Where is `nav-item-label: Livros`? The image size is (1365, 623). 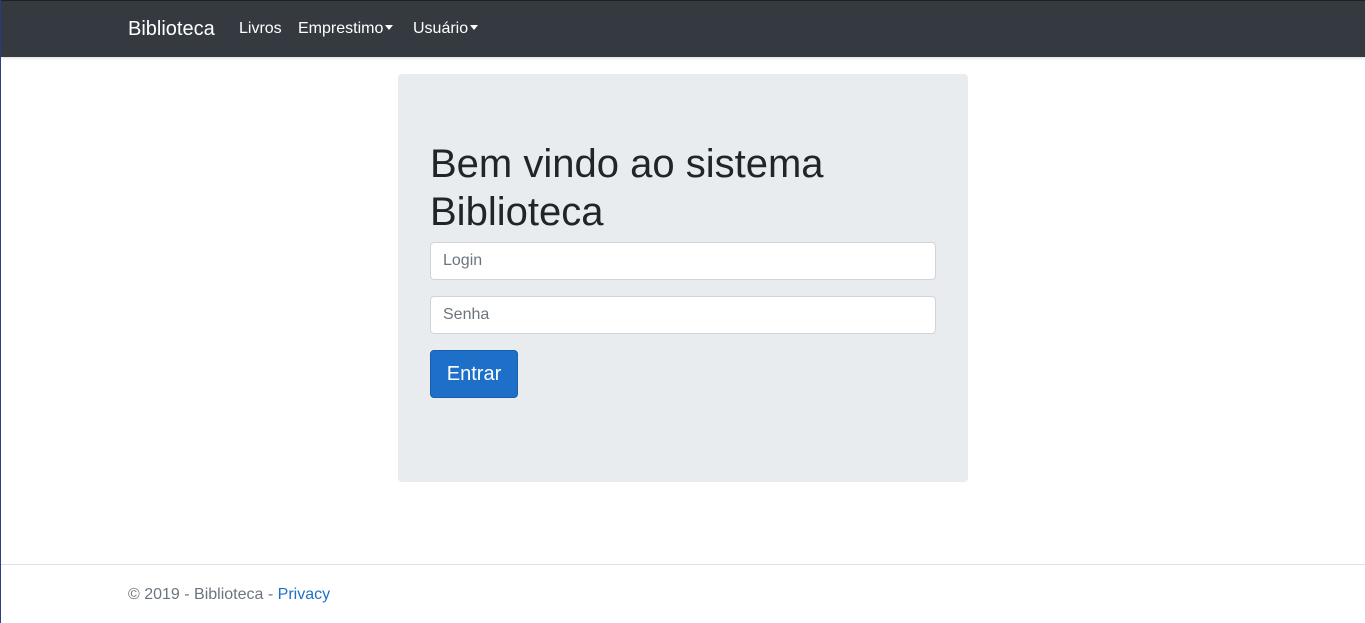
nav-item-label: Livros is located at coordinates (260, 28).